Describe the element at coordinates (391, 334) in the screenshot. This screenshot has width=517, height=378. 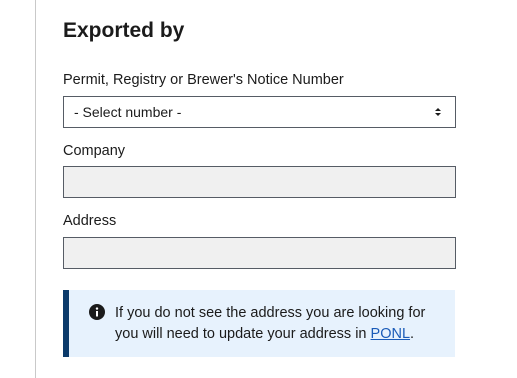
I see `ponl-link: PONL` at that location.